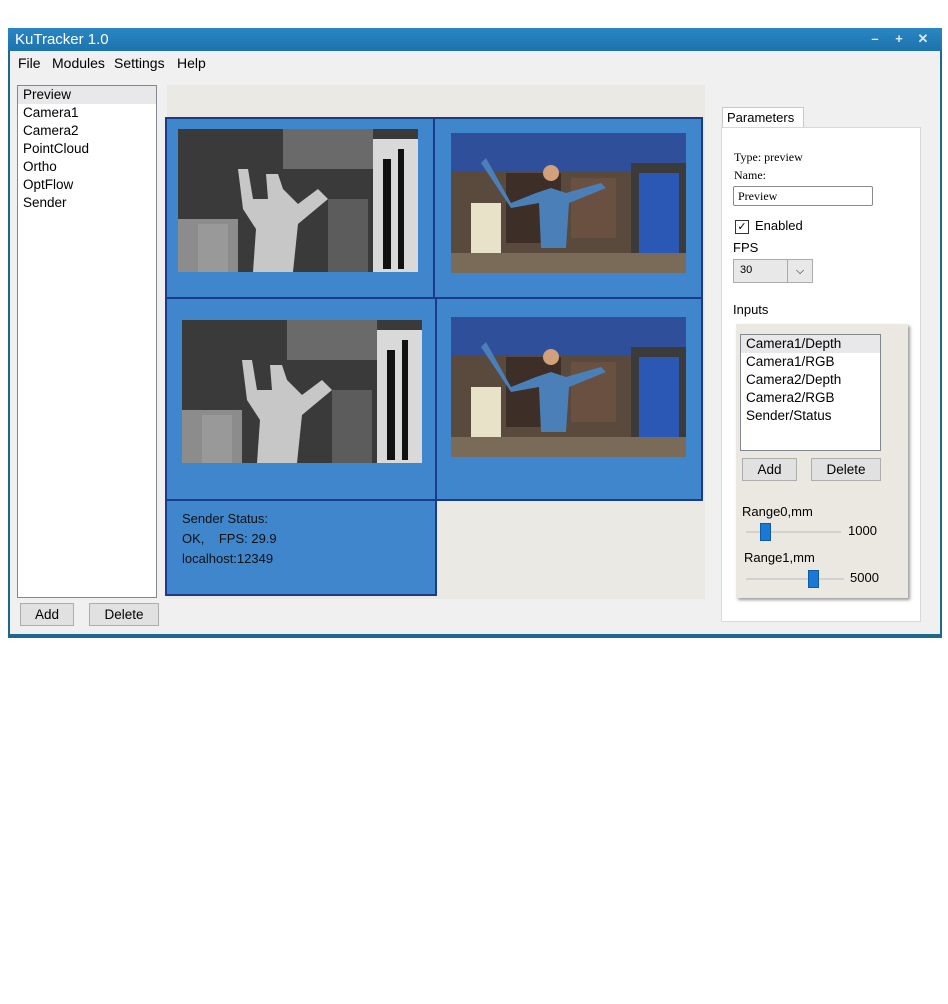 The height and width of the screenshot is (1004, 948). What do you see at coordinates (87, 95) in the screenshot?
I see `list-item-preview: Preview` at bounding box center [87, 95].